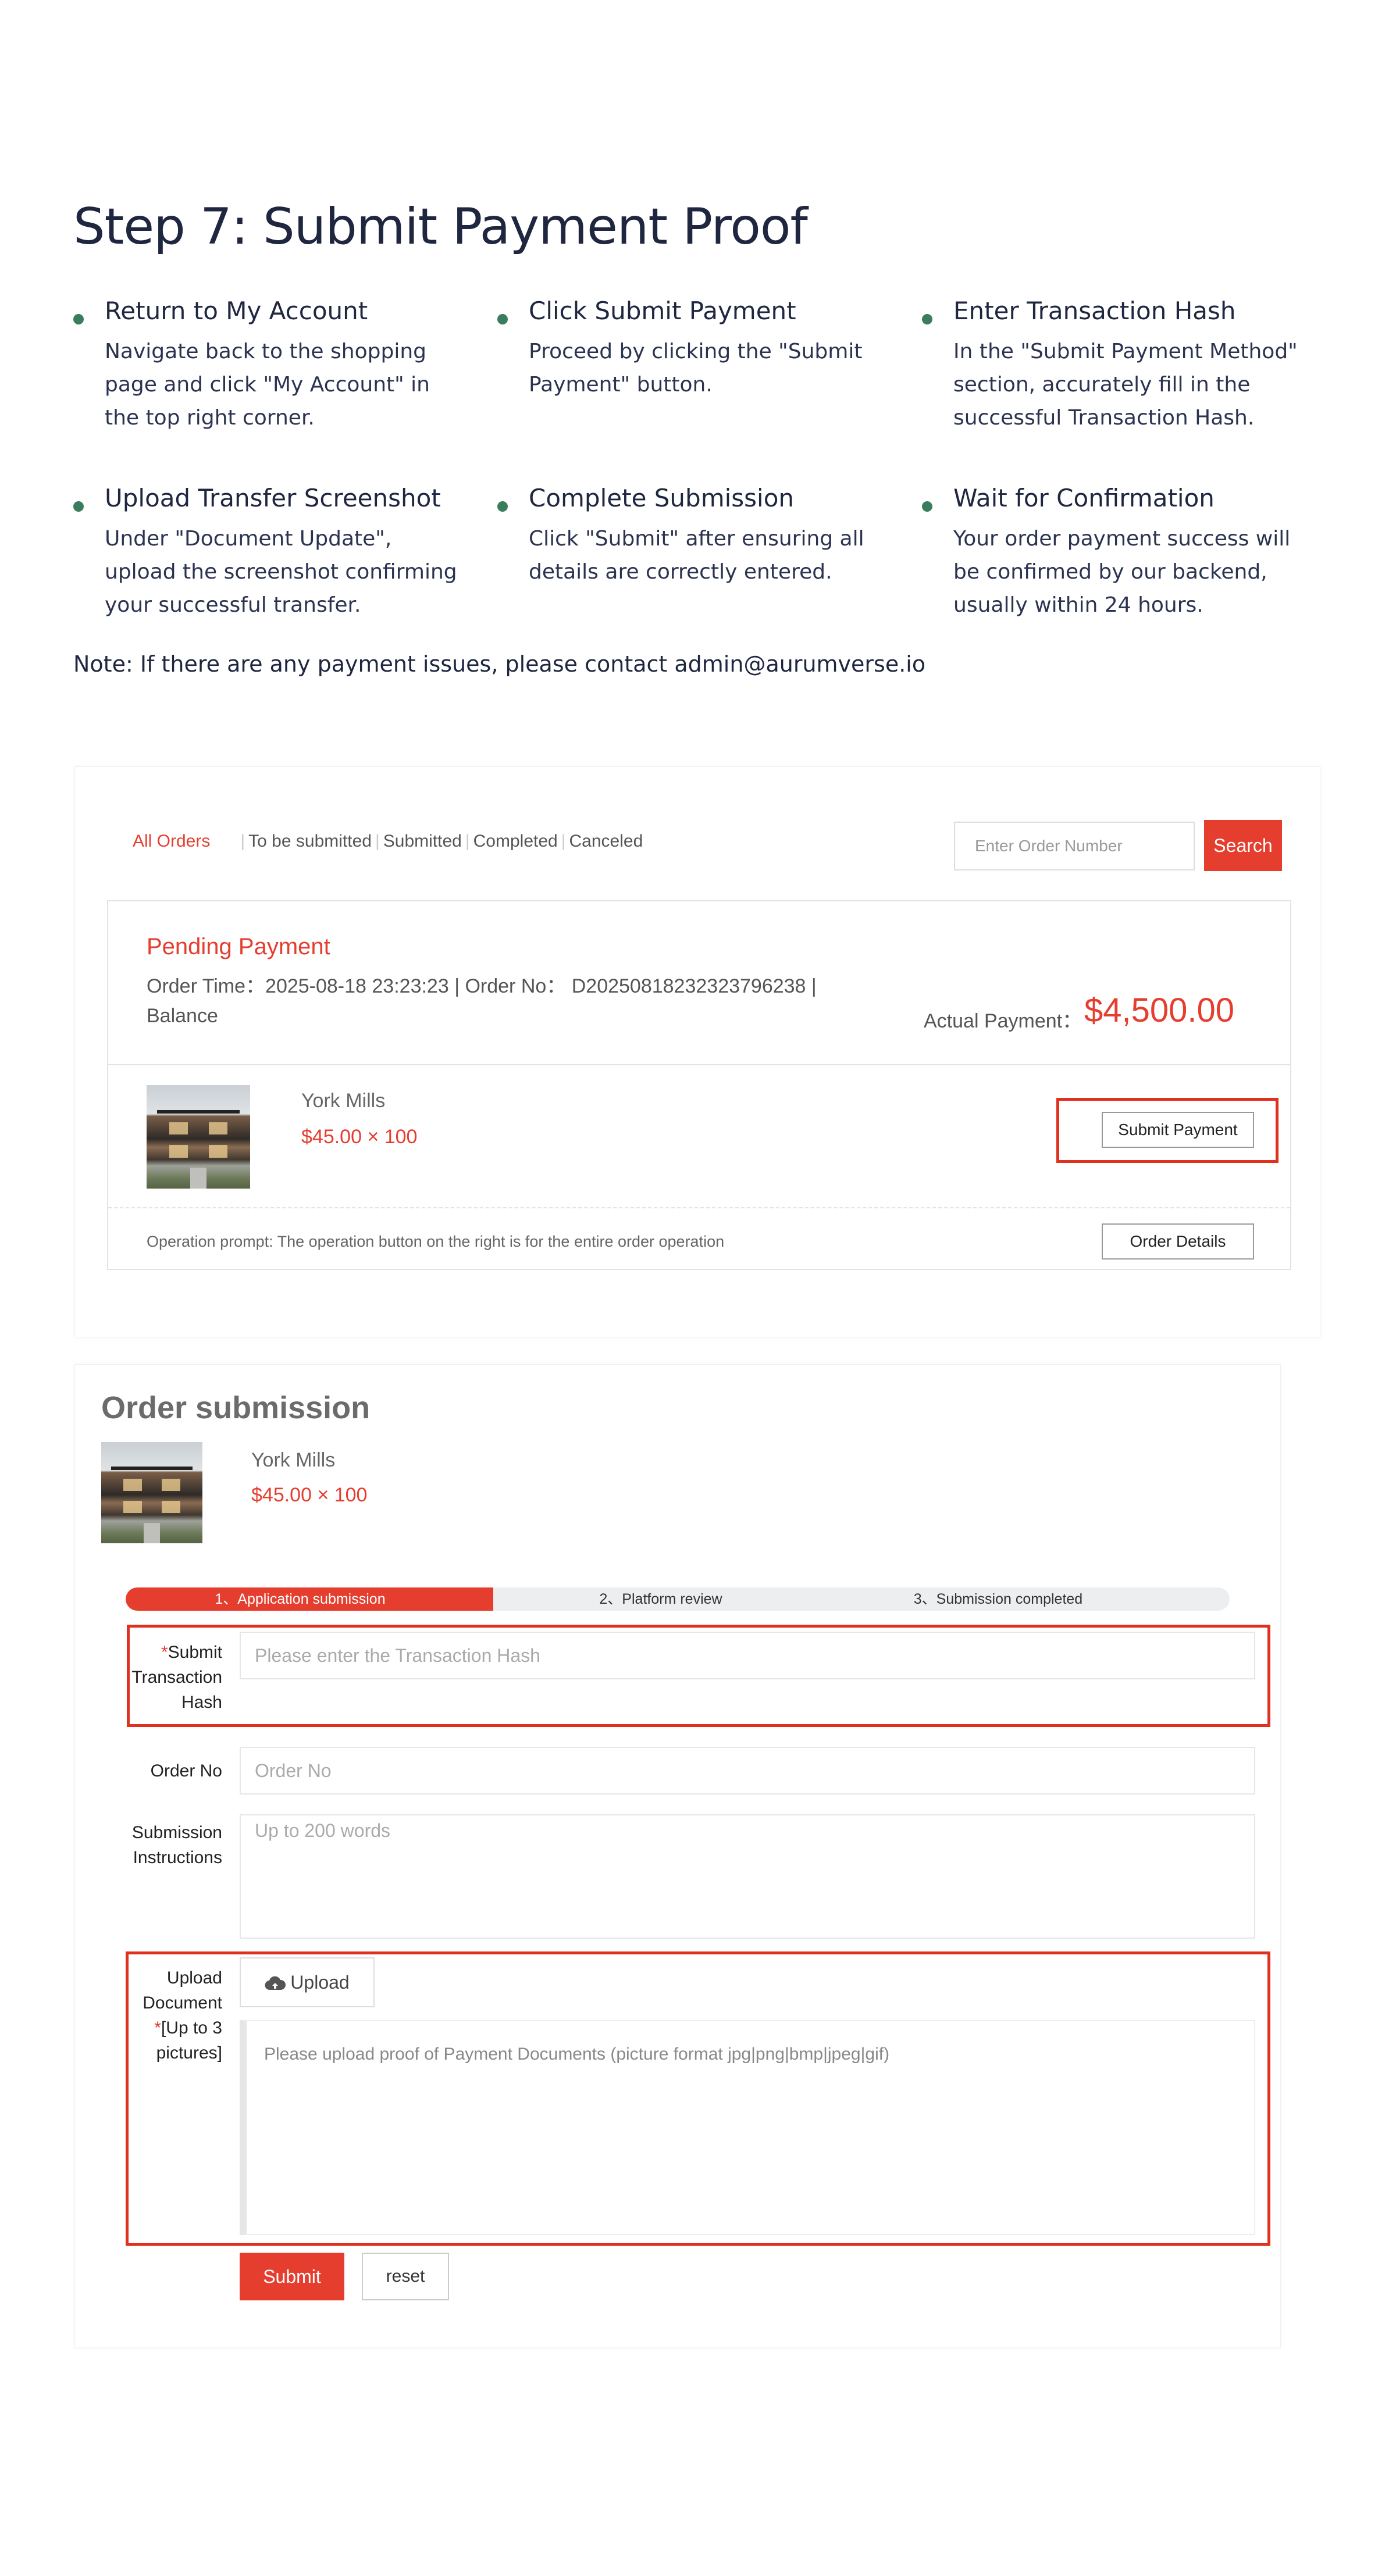 The image size is (1396, 2576). What do you see at coordinates (182, 1016) in the screenshot?
I see `payment-method: Balance` at bounding box center [182, 1016].